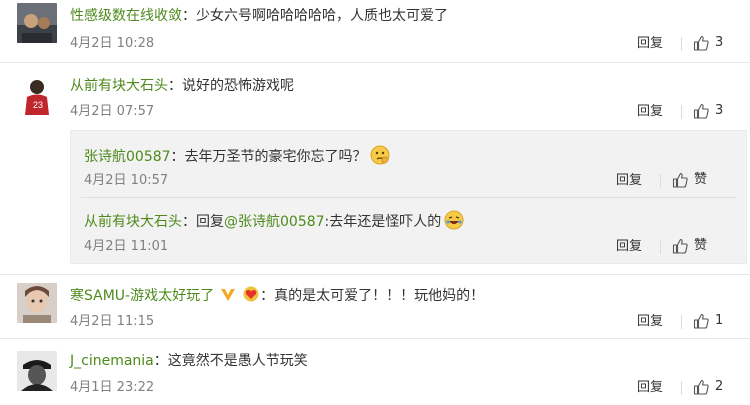  I want to click on comment-body: 从前有块大石头：说好的恐怖游戏呢, so click(182, 86).